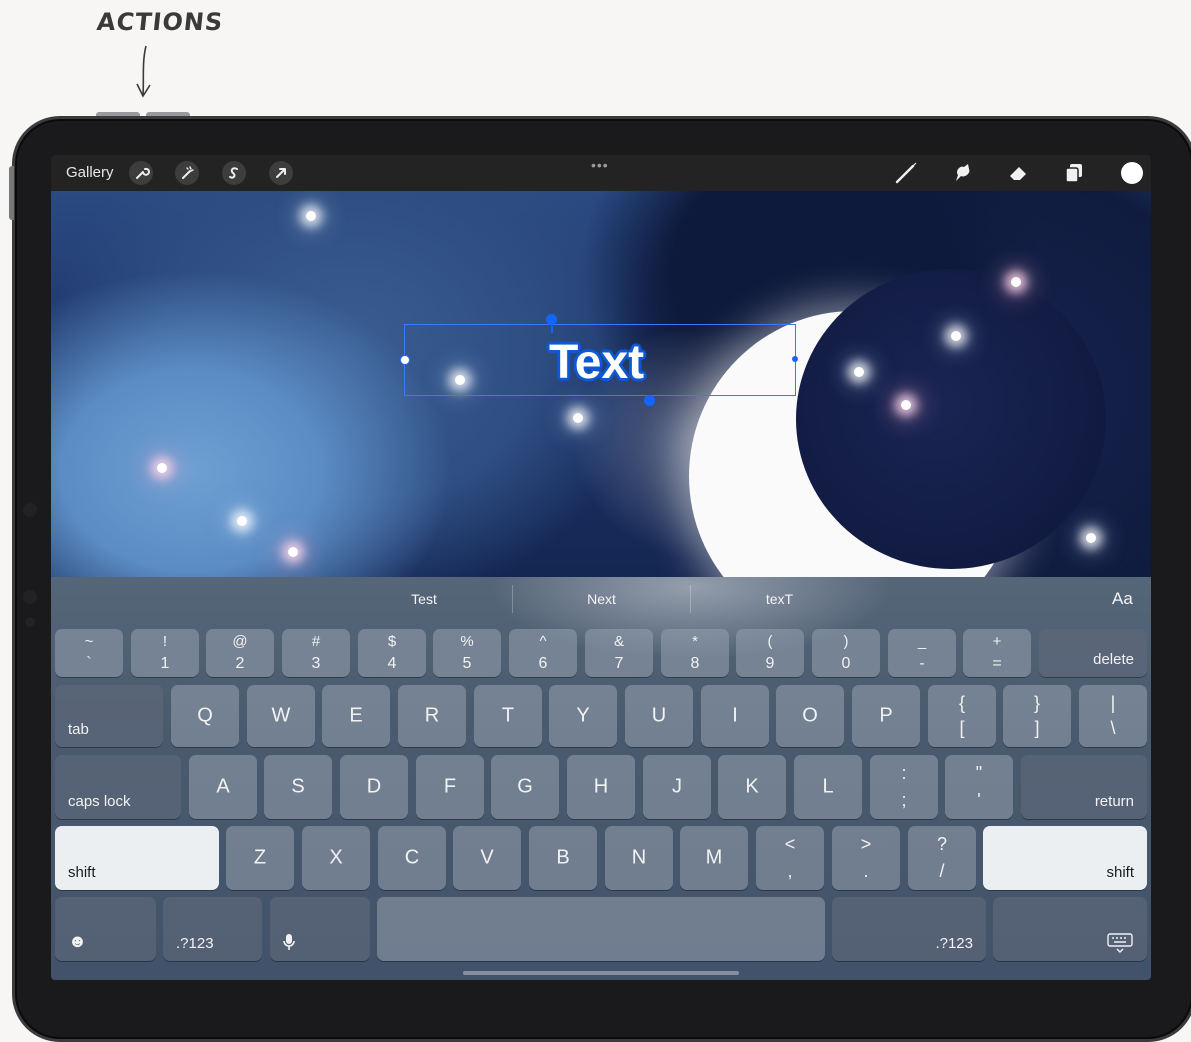 The image size is (1191, 1042). I want to click on key-period: >., so click(866, 858).